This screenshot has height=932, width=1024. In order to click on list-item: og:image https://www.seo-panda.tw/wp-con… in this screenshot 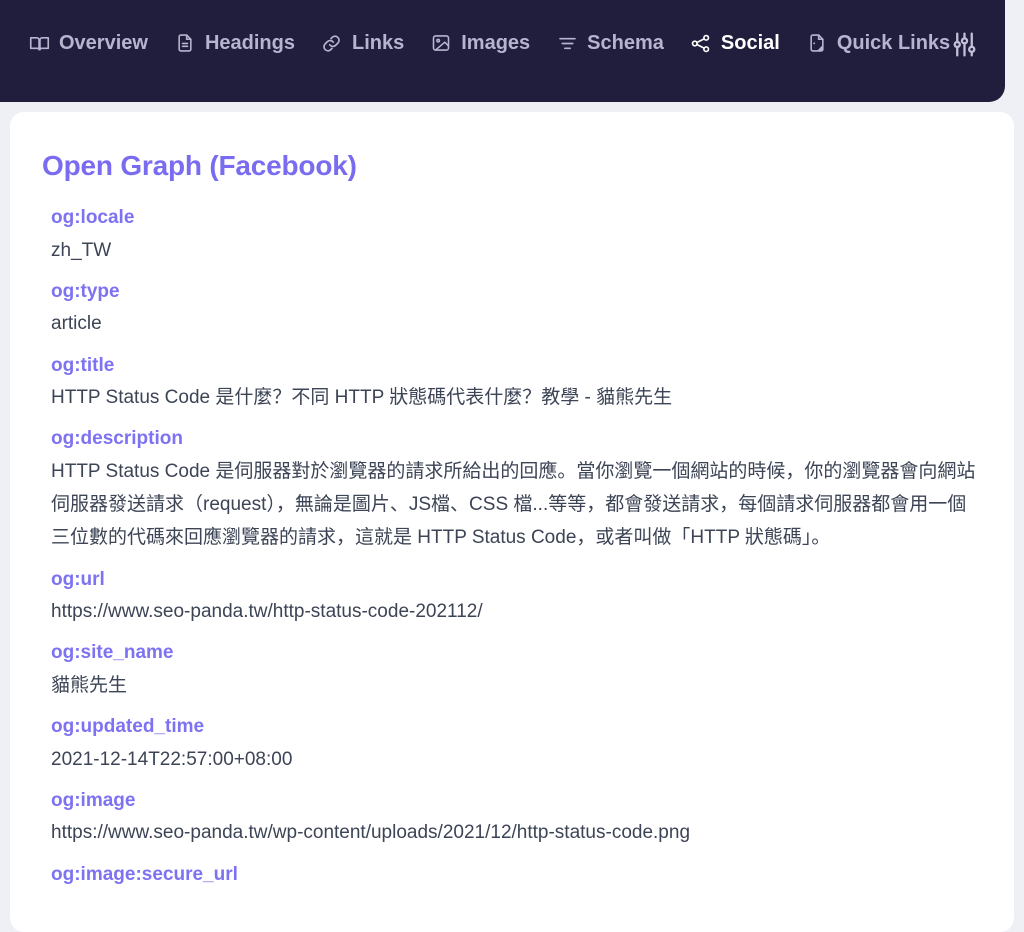, I will do `click(517, 818)`.